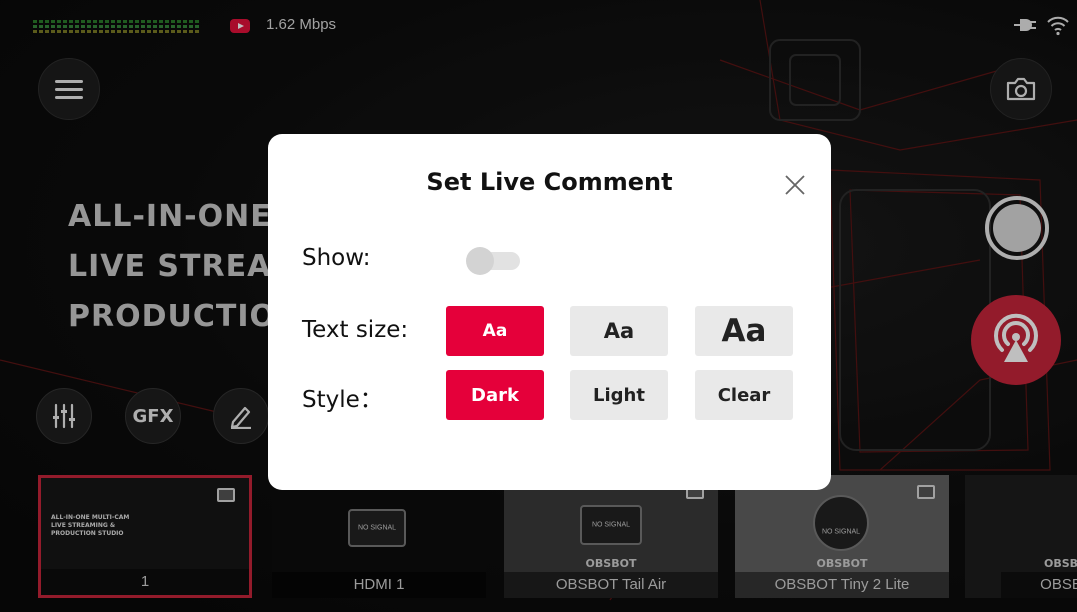  Describe the element at coordinates (744, 331) in the screenshot. I see `text-size-large-button: Aa` at that location.